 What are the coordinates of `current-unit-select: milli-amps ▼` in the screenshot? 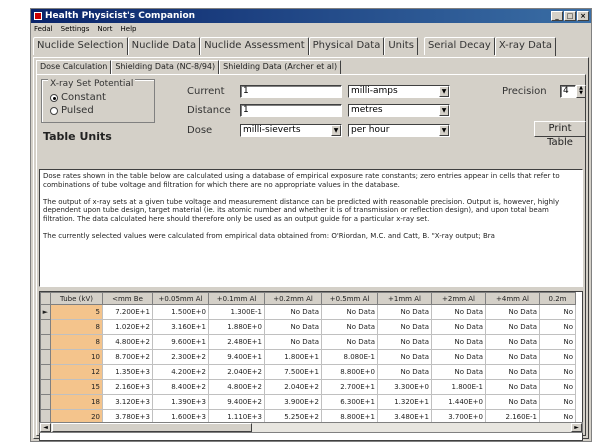 It's located at (399, 91).